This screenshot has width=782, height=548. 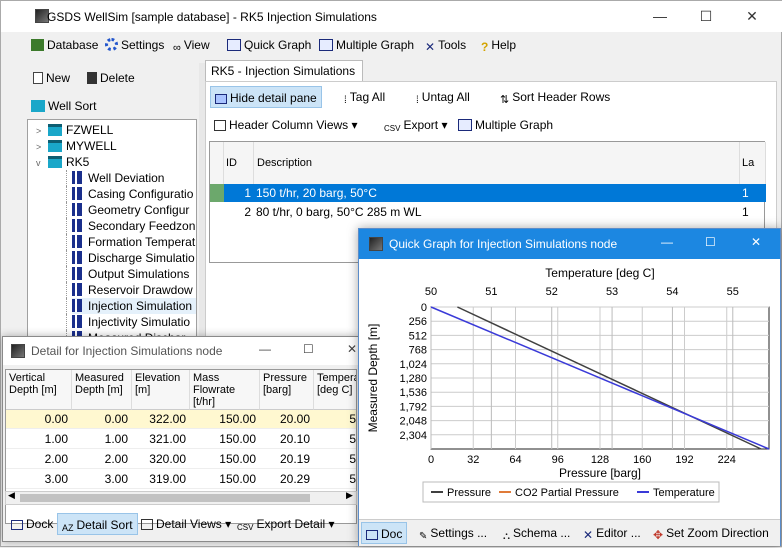 What do you see at coordinates (443, 97) in the screenshot?
I see `untag-all-button: ⁞ Untag All` at bounding box center [443, 97].